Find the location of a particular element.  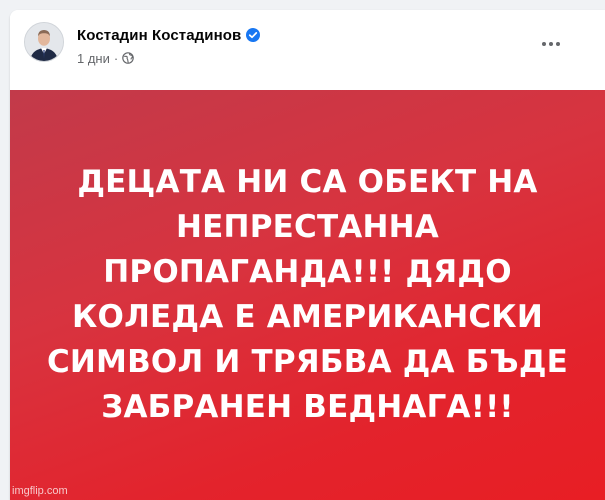

more-horizontal-icon is located at coordinates (551, 44).